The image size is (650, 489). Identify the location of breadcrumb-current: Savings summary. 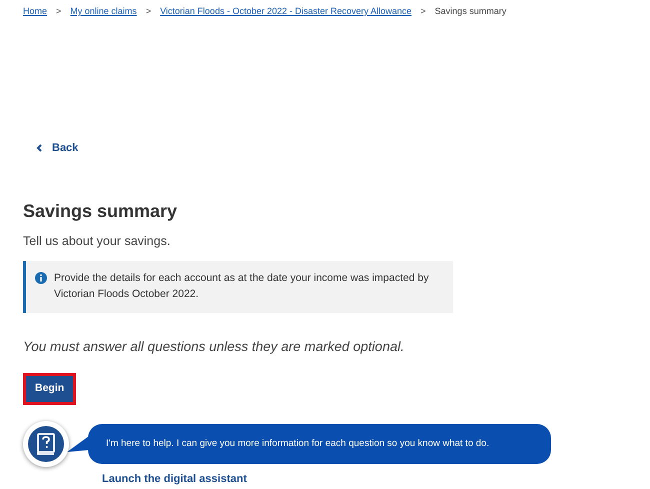
(470, 11).